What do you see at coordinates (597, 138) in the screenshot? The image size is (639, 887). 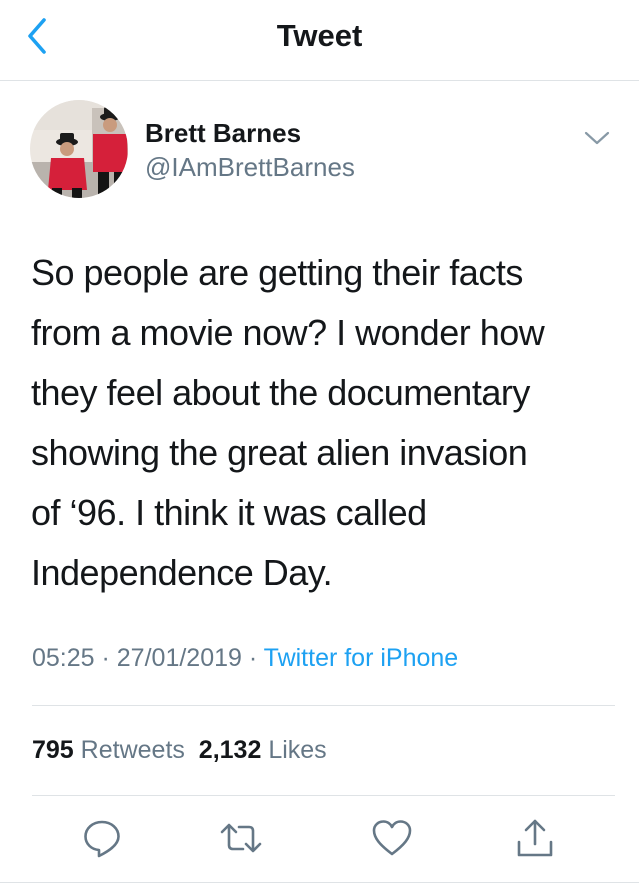 I see `chevron-down-icon` at bounding box center [597, 138].